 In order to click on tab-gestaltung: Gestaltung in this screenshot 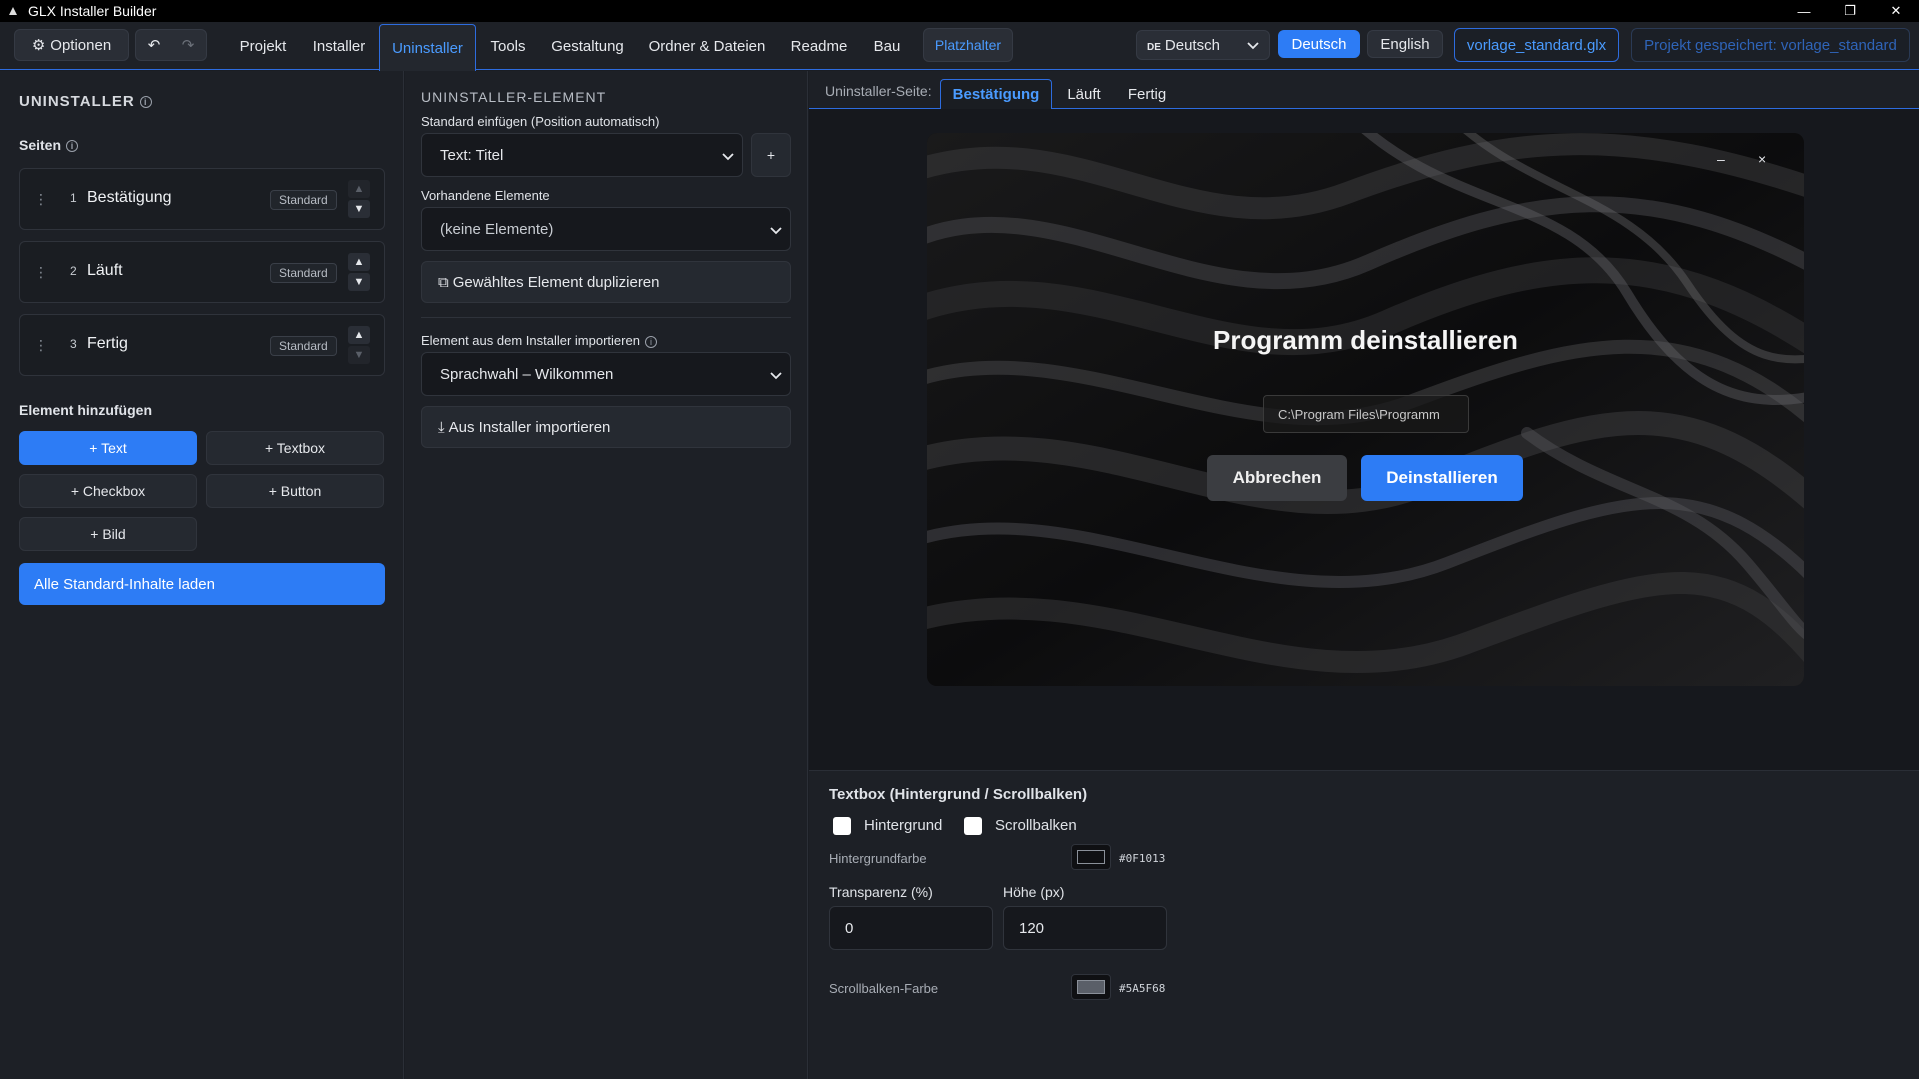, I will do `click(587, 46)`.